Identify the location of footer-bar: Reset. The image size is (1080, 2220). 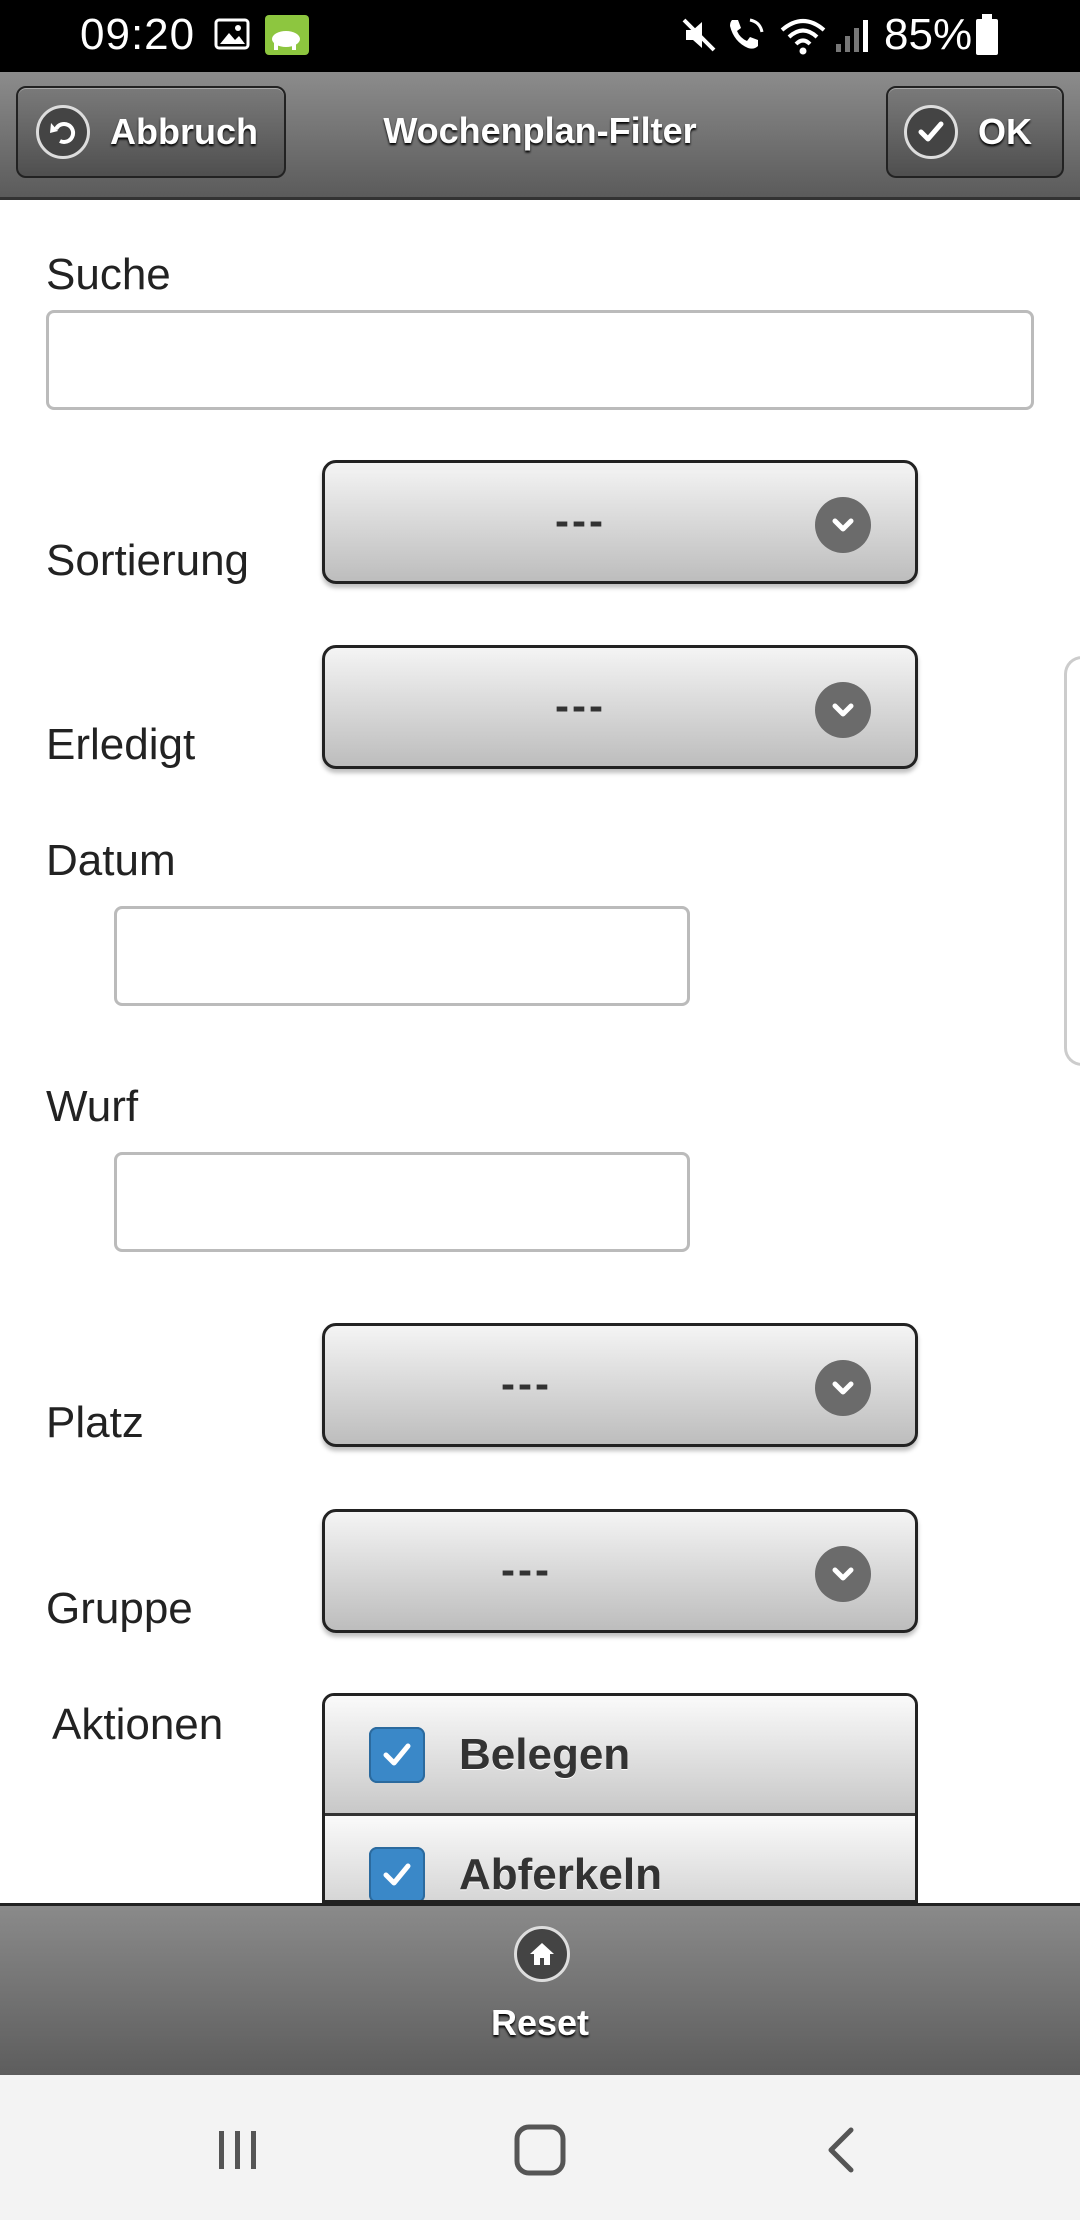
(540, 1989).